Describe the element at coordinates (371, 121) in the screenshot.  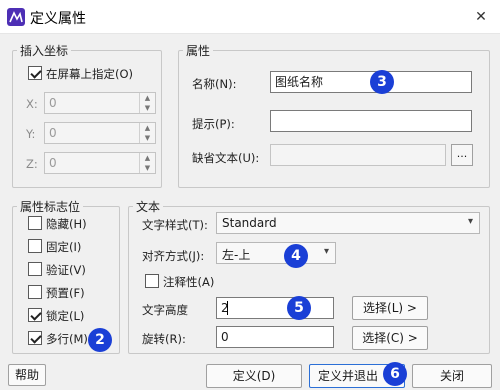
I see `prompt-input` at that location.